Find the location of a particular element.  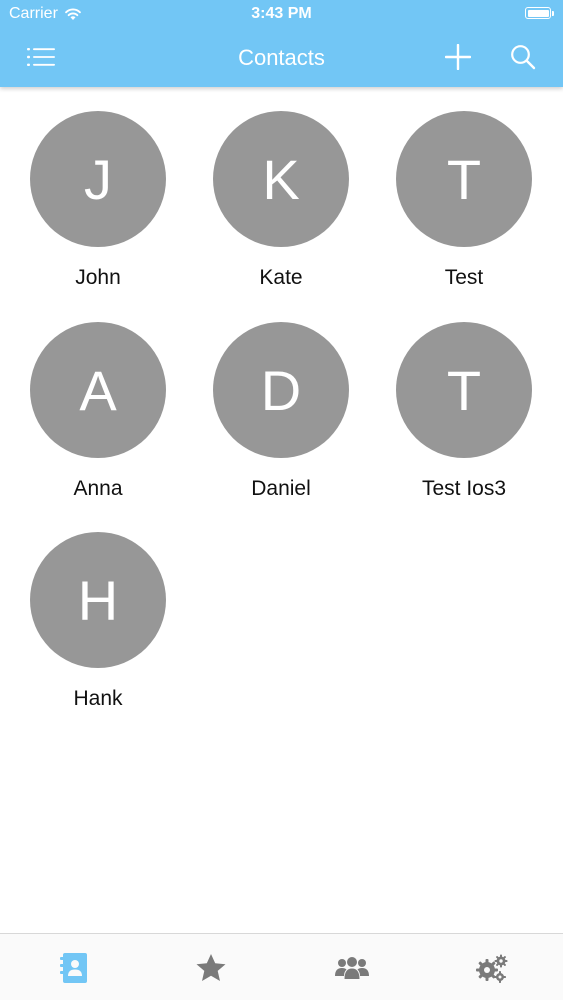

contact-name: Test is located at coordinates (464, 277).